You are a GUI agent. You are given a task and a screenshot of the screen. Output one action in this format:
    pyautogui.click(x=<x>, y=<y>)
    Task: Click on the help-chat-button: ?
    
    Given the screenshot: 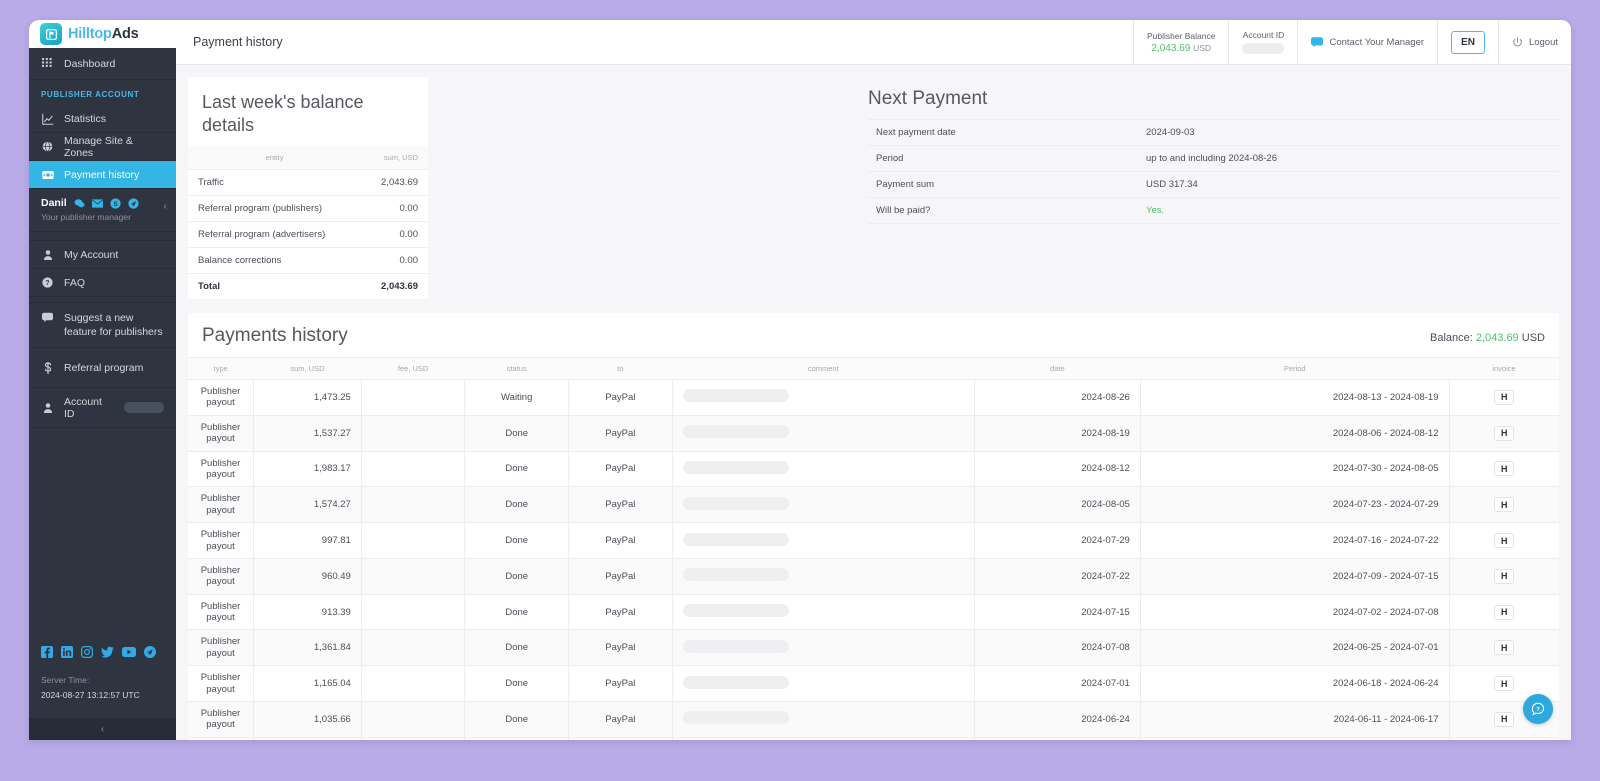 What is the action you would take?
    pyautogui.click(x=1538, y=709)
    